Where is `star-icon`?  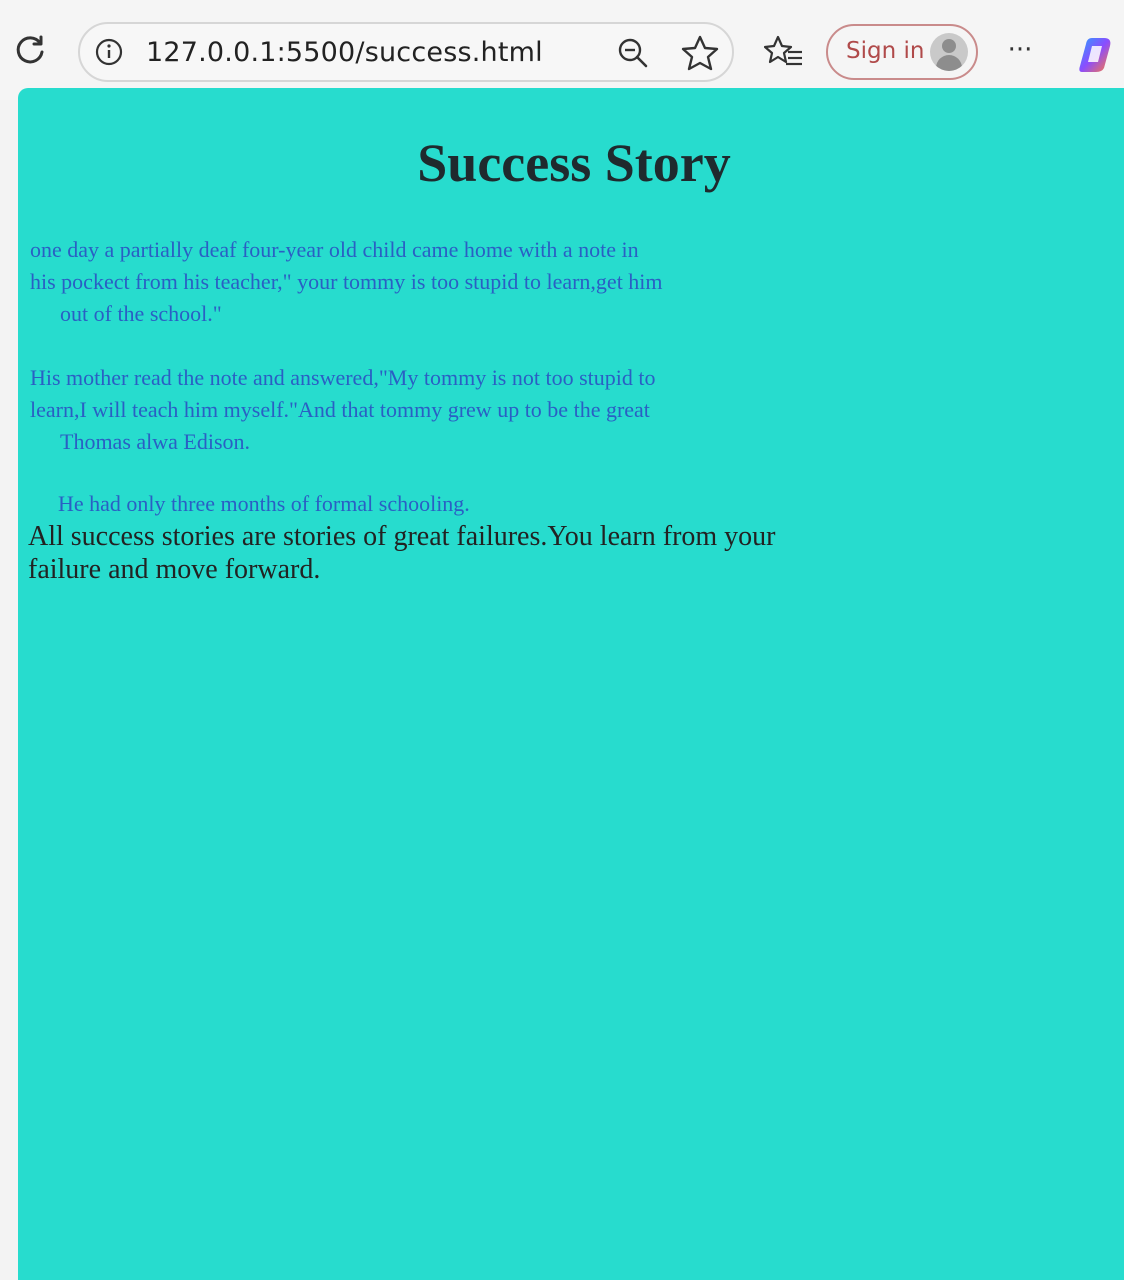
star-icon is located at coordinates (700, 53).